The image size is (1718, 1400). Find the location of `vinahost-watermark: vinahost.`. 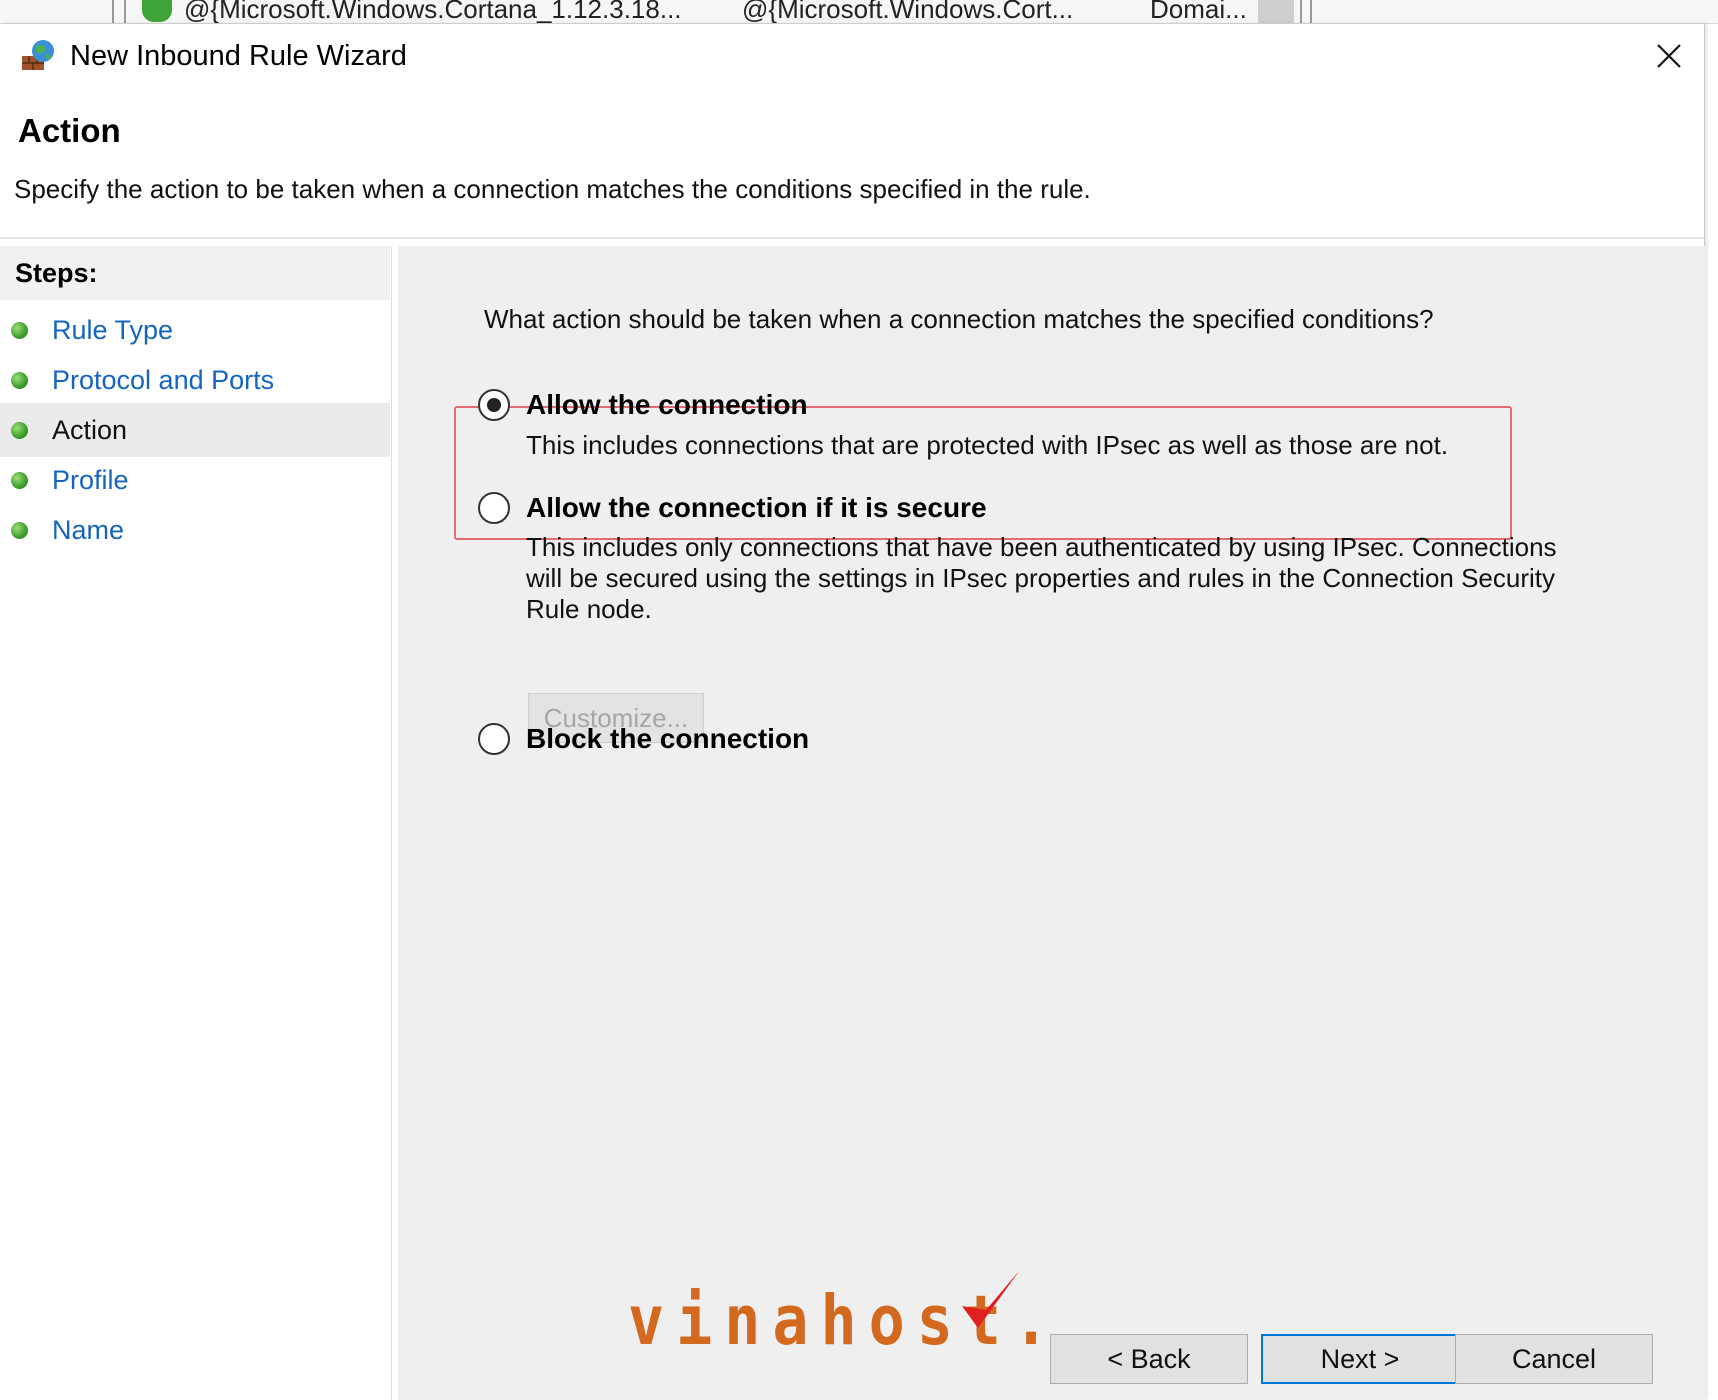

vinahost-watermark: vinahost. is located at coordinates (844, 1318).